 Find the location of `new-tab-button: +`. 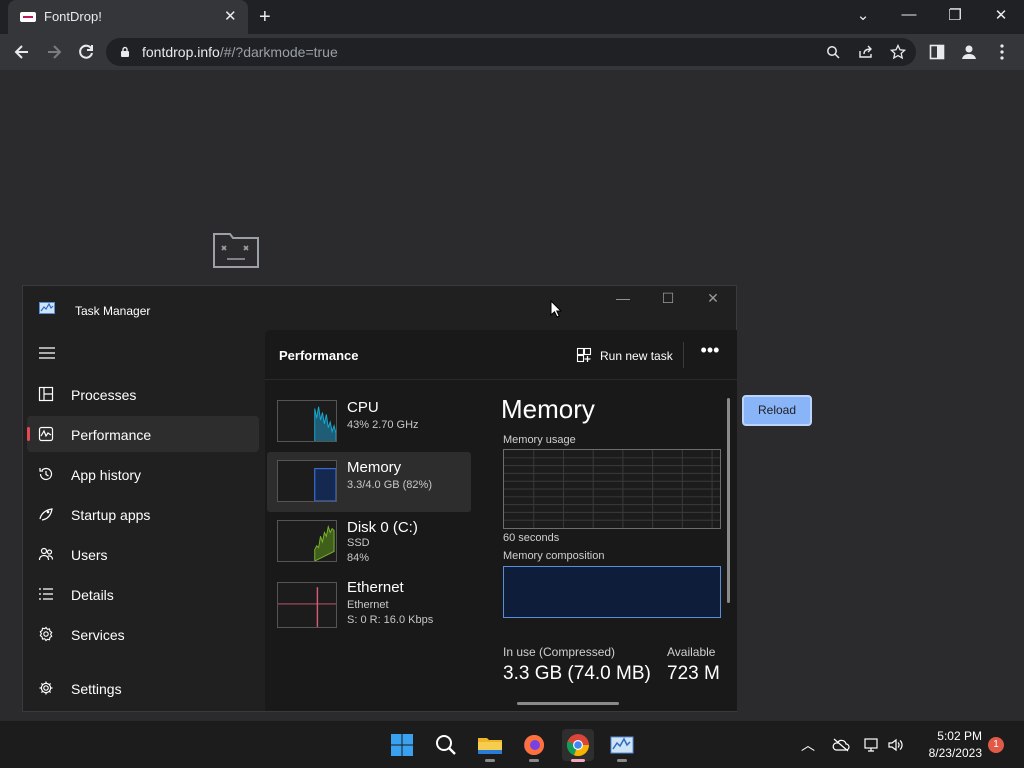

new-tab-button: + is located at coordinates (265, 17).